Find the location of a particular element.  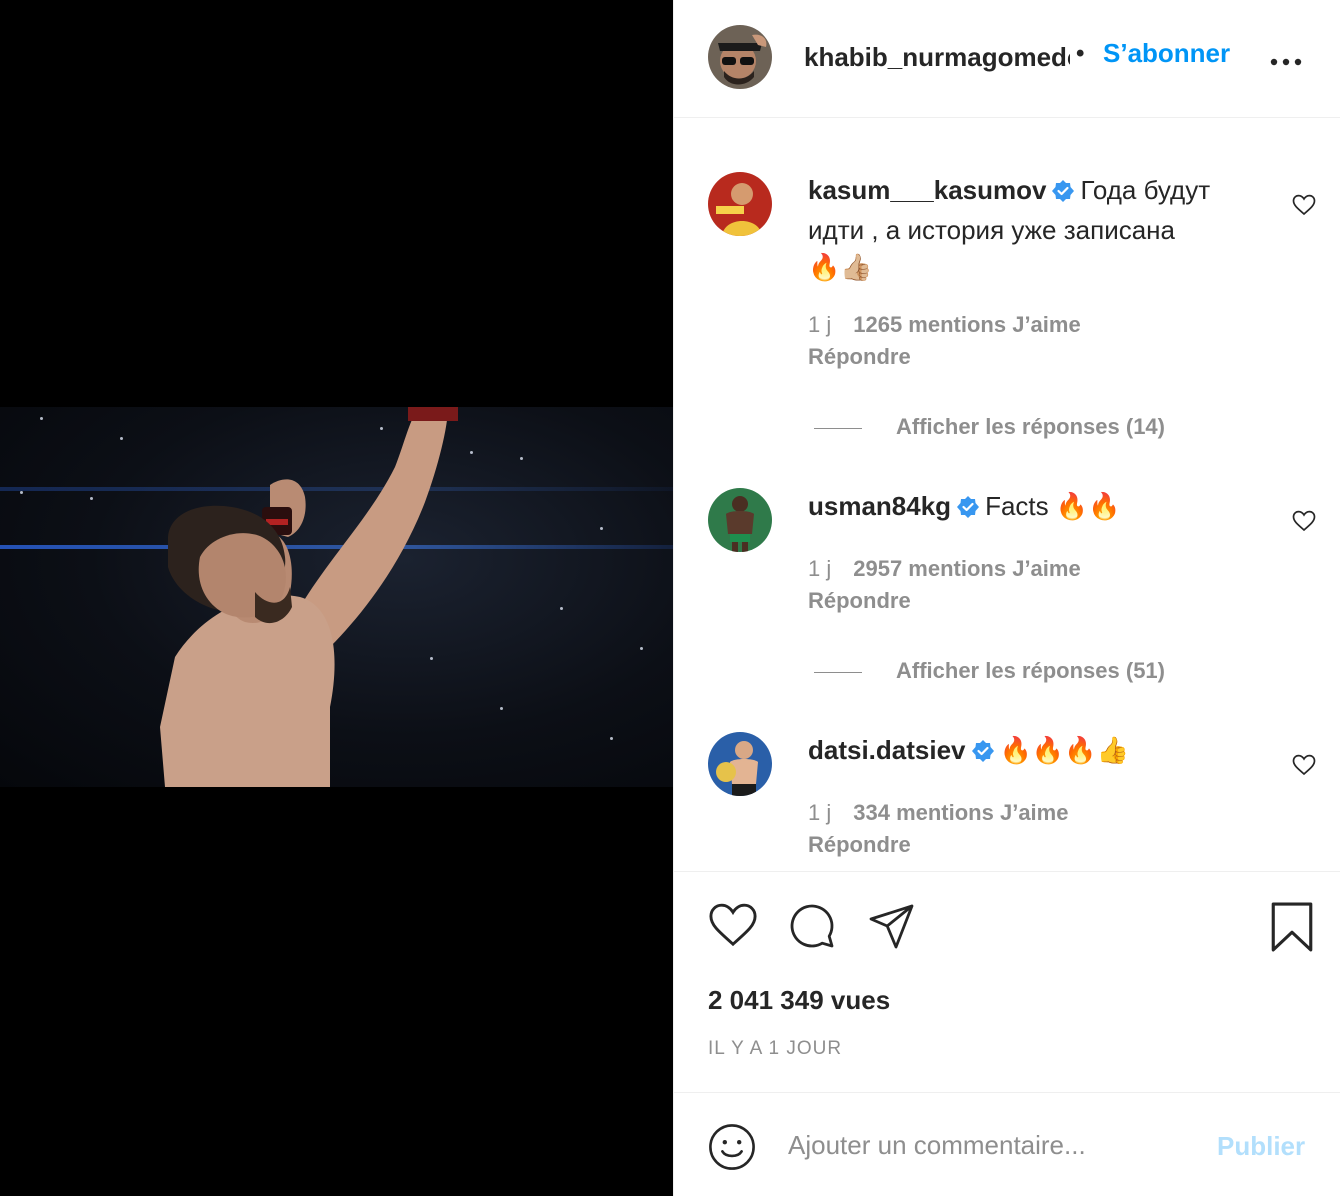

comment-meta: 1 j 334 mentions J’aime is located at coordinates (938, 813).